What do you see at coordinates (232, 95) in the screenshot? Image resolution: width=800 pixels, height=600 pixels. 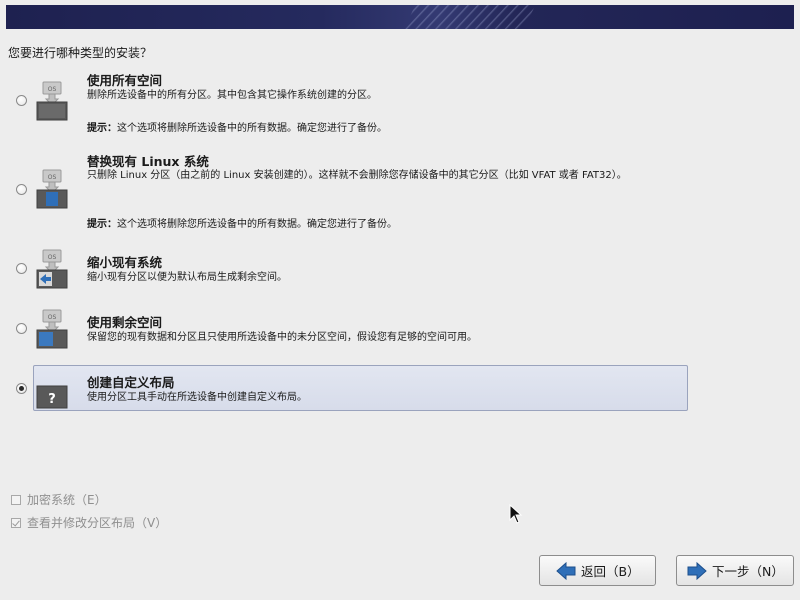 I see `option-desc: 删除所选设备中的所有分区。其中包含其它操作系统创建的分区。` at bounding box center [232, 95].